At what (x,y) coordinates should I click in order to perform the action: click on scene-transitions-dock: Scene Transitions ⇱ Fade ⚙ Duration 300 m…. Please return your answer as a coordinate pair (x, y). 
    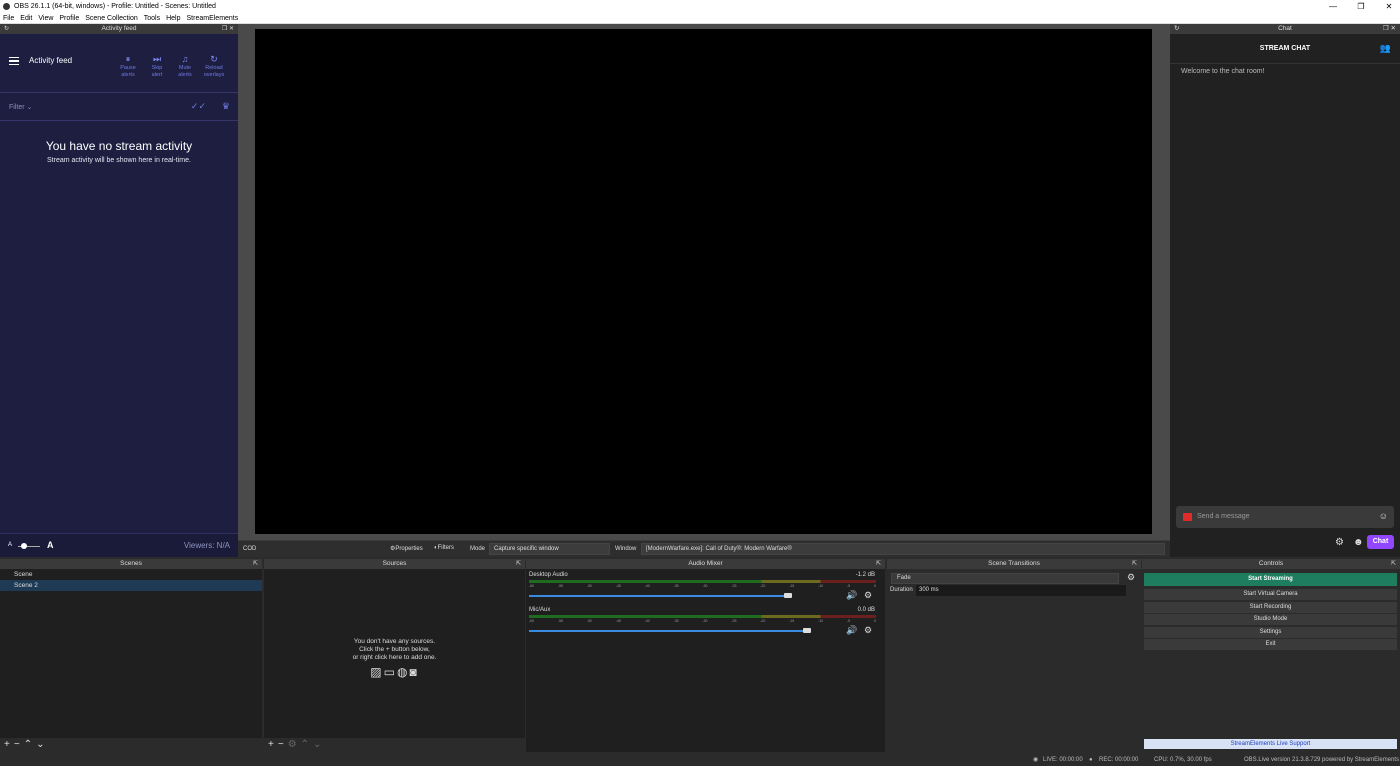
    Looking at the image, I should click on (1014, 655).